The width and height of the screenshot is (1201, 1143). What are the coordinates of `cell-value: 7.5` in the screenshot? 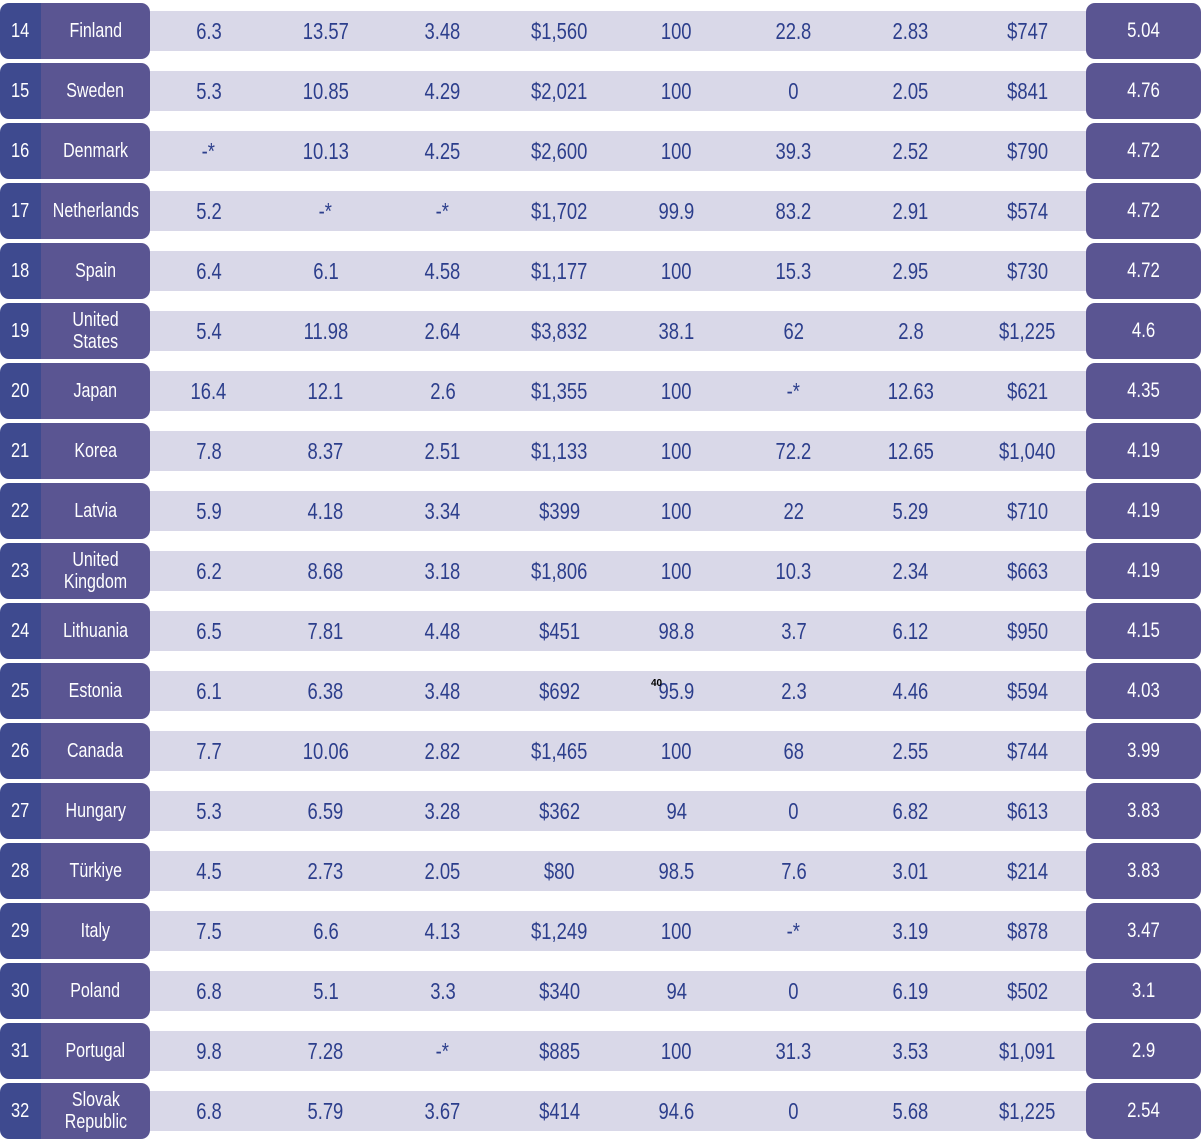 It's located at (208, 930).